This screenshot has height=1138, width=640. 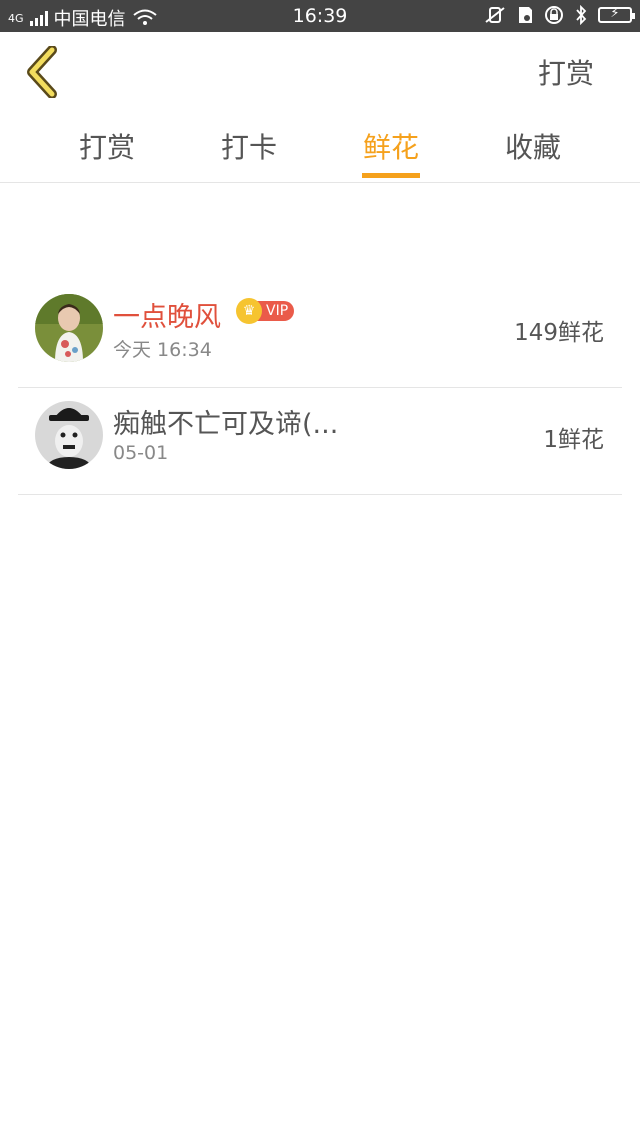 I want to click on flower-count: 149鲜花, so click(x=559, y=333).